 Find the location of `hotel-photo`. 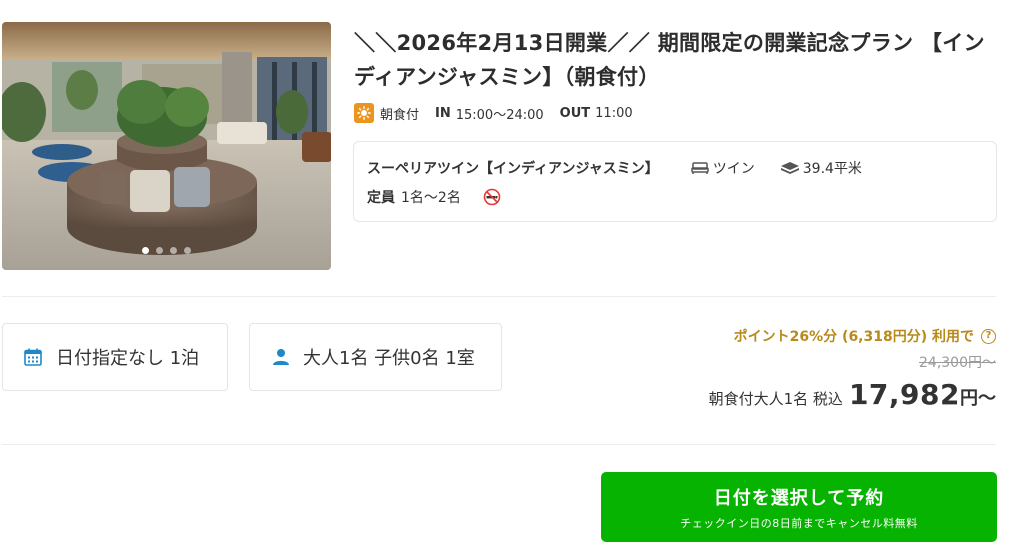

hotel-photo is located at coordinates (166, 146).